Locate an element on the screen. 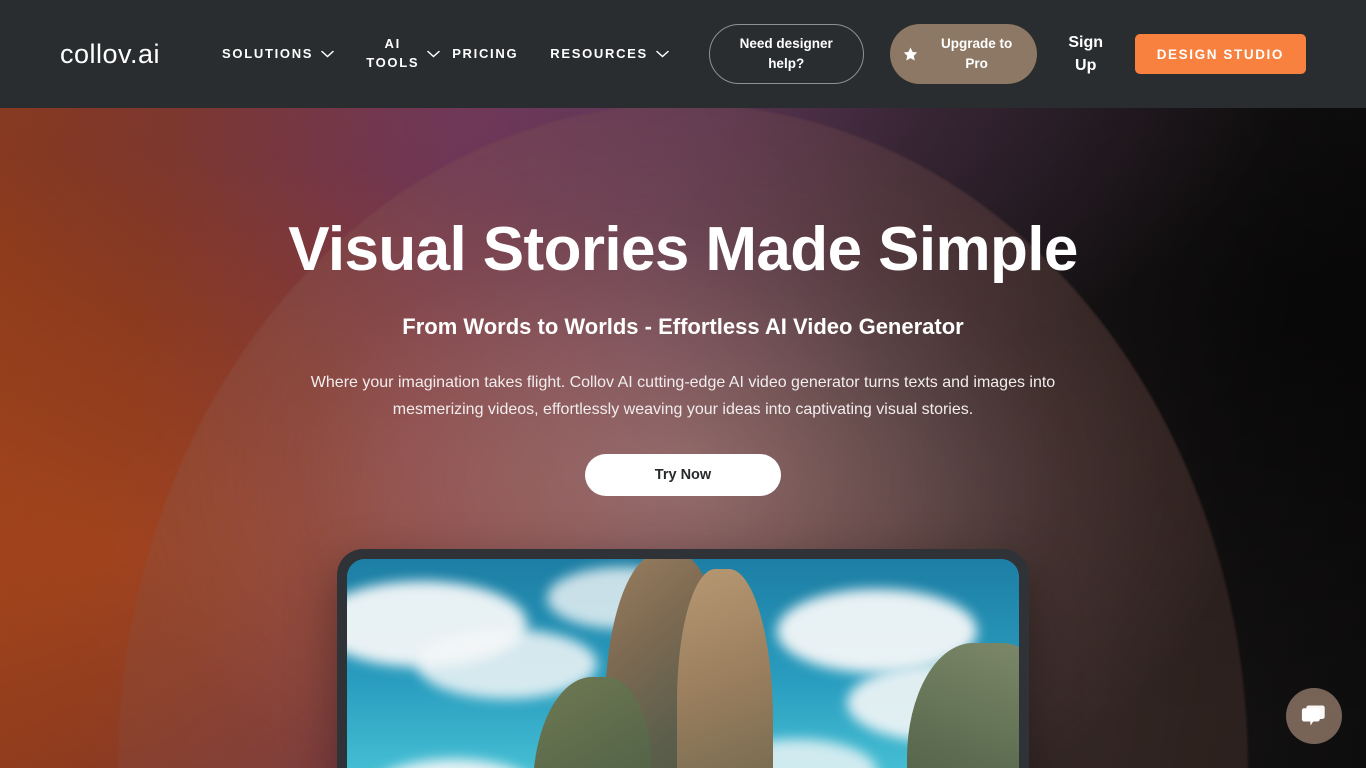  logo: collov.ai is located at coordinates (110, 54).